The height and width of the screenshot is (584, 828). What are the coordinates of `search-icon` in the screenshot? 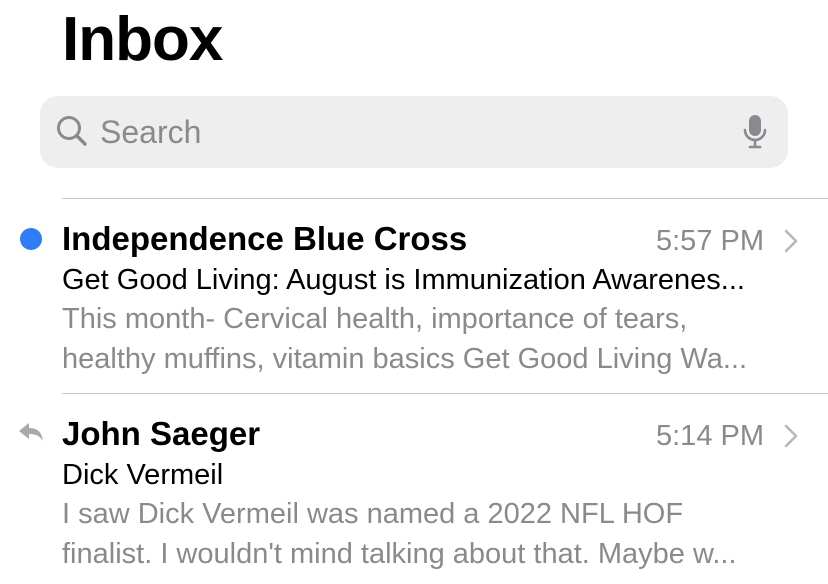 It's located at (72, 131).